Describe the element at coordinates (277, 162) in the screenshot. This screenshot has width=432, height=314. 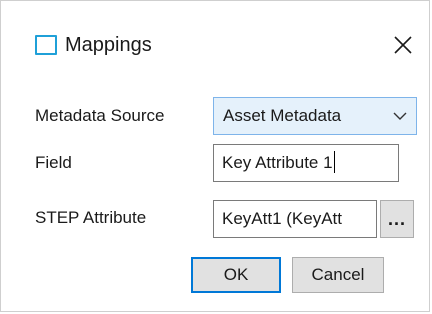
I see `field-input-value: Key Attribute 1` at that location.